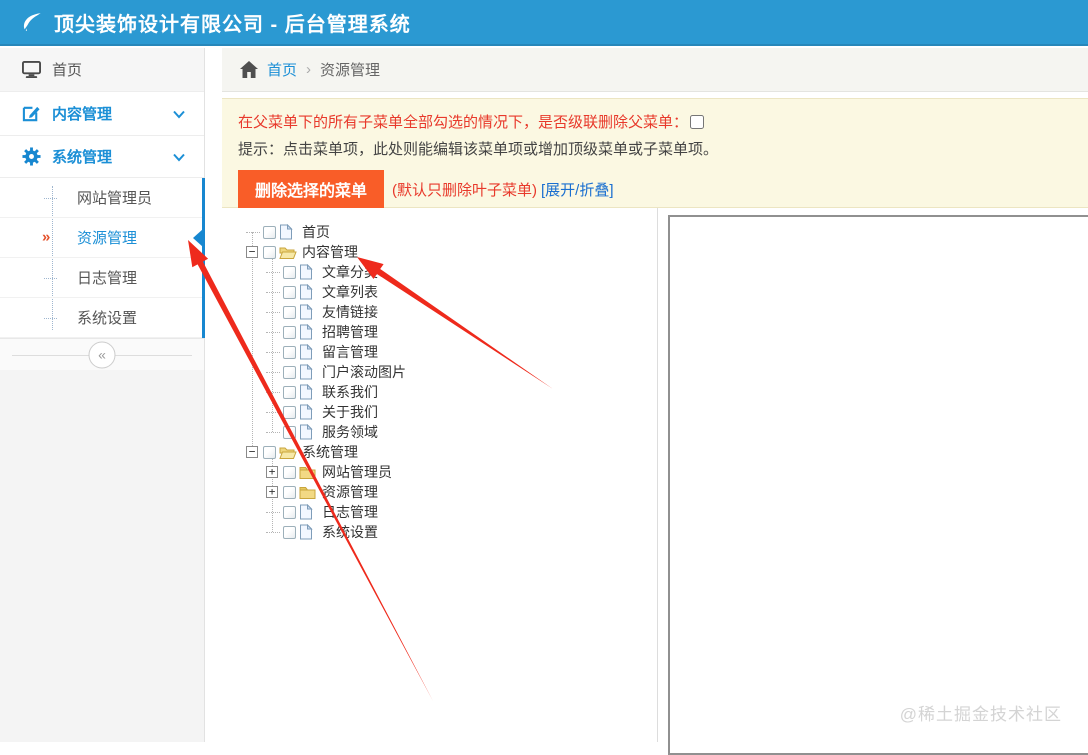  What do you see at coordinates (282, 69) in the screenshot?
I see `breadcrumb-home-link: 首页` at bounding box center [282, 69].